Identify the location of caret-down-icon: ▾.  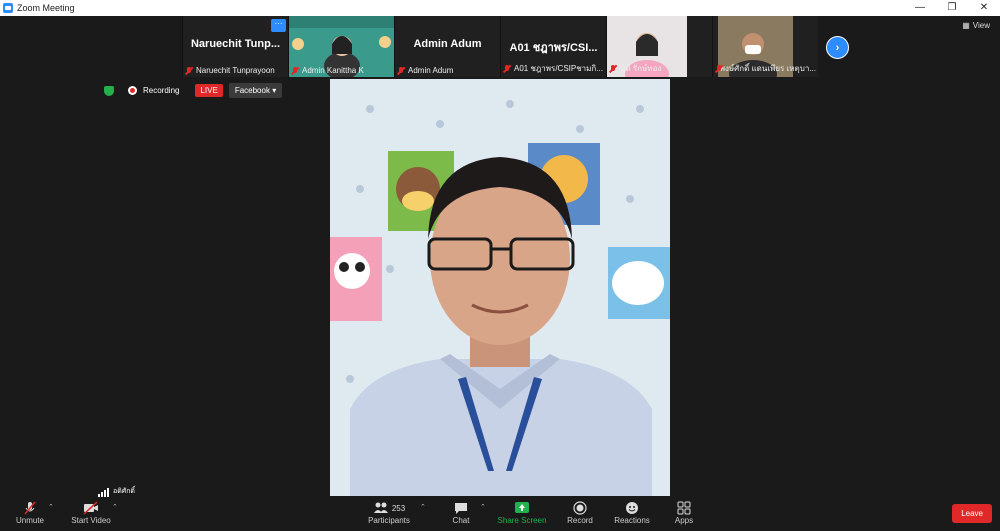
(274, 90).